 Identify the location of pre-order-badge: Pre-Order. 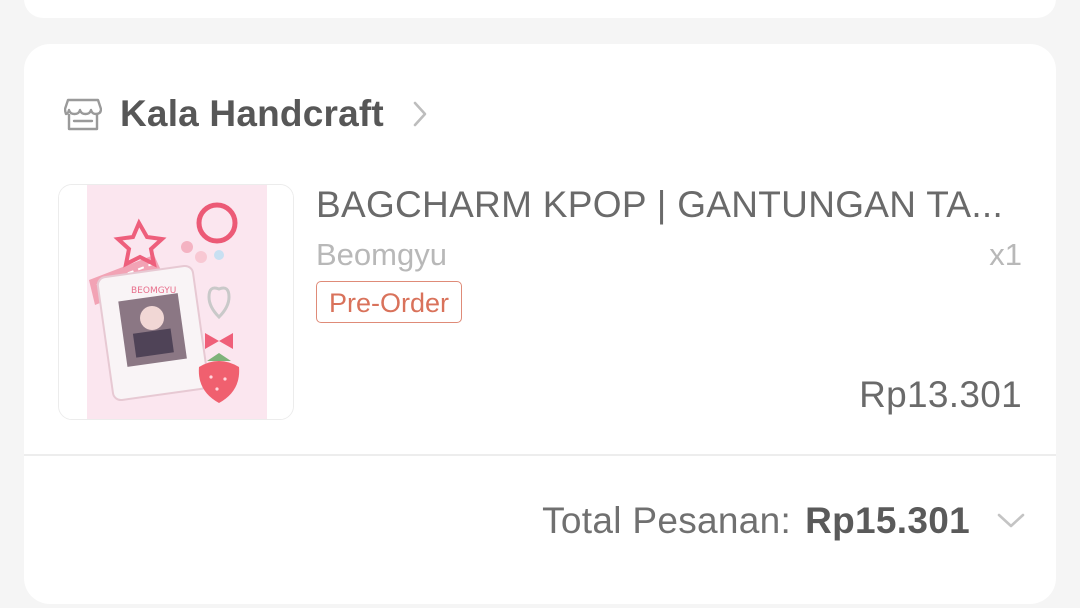
(389, 302).